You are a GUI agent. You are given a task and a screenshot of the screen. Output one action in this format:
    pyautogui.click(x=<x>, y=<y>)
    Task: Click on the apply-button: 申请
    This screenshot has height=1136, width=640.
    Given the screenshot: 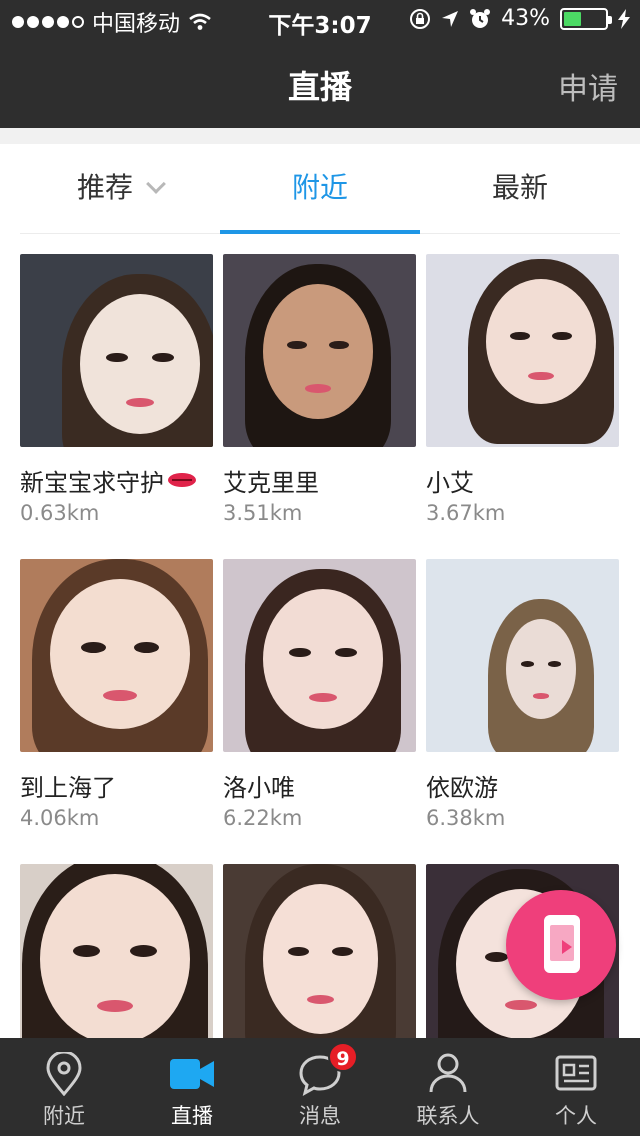 What is the action you would take?
    pyautogui.click(x=588, y=86)
    